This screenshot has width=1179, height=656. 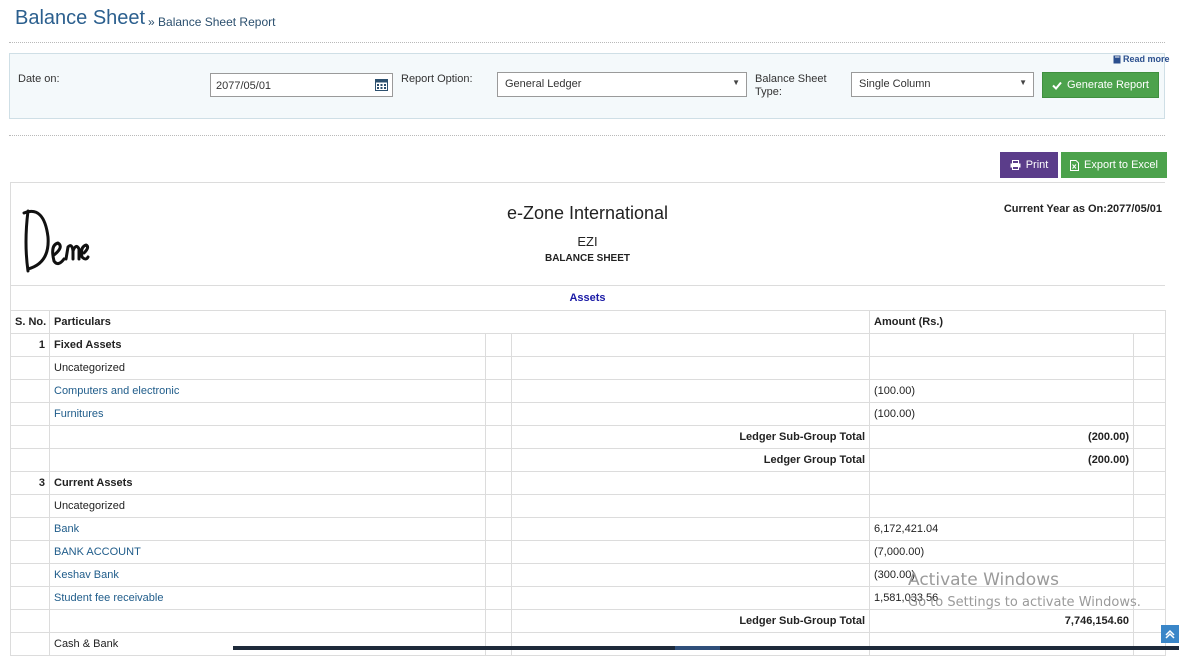 What do you see at coordinates (690, 621) in the screenshot?
I see `row-total-label: Ledger Sub-Group Total` at bounding box center [690, 621].